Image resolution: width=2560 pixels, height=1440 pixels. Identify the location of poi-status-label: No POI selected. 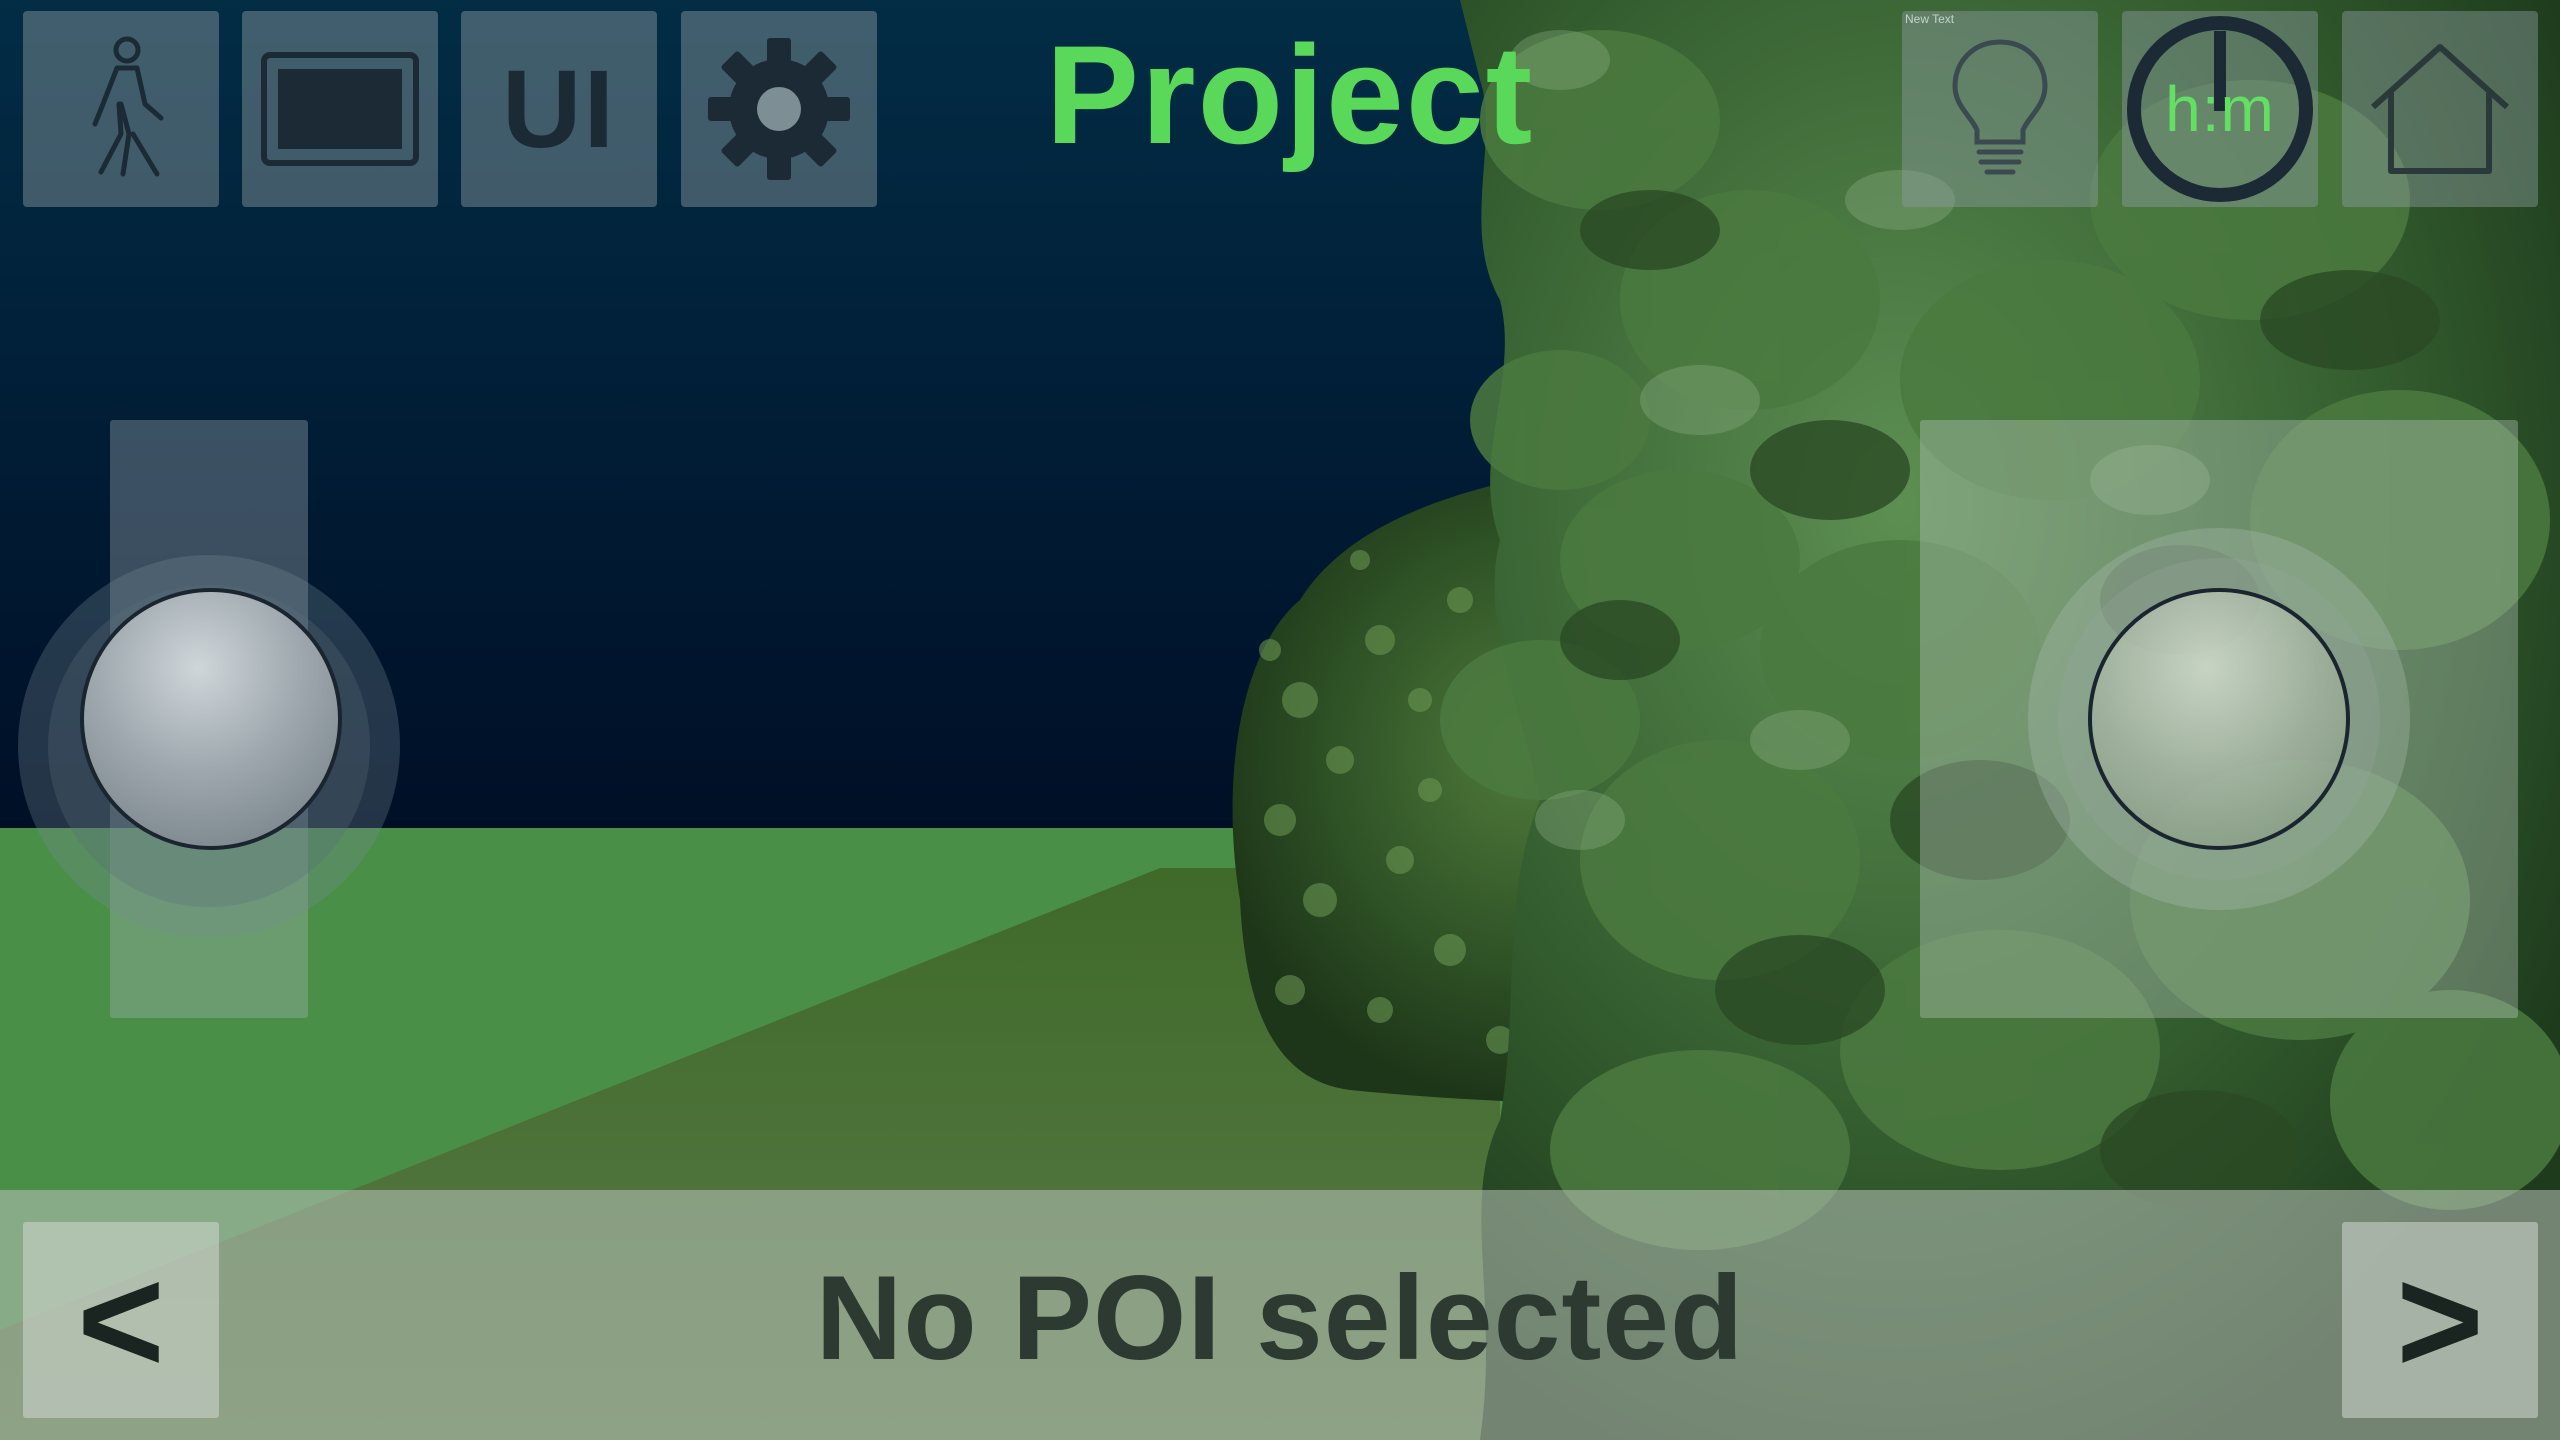
(1280, 1318).